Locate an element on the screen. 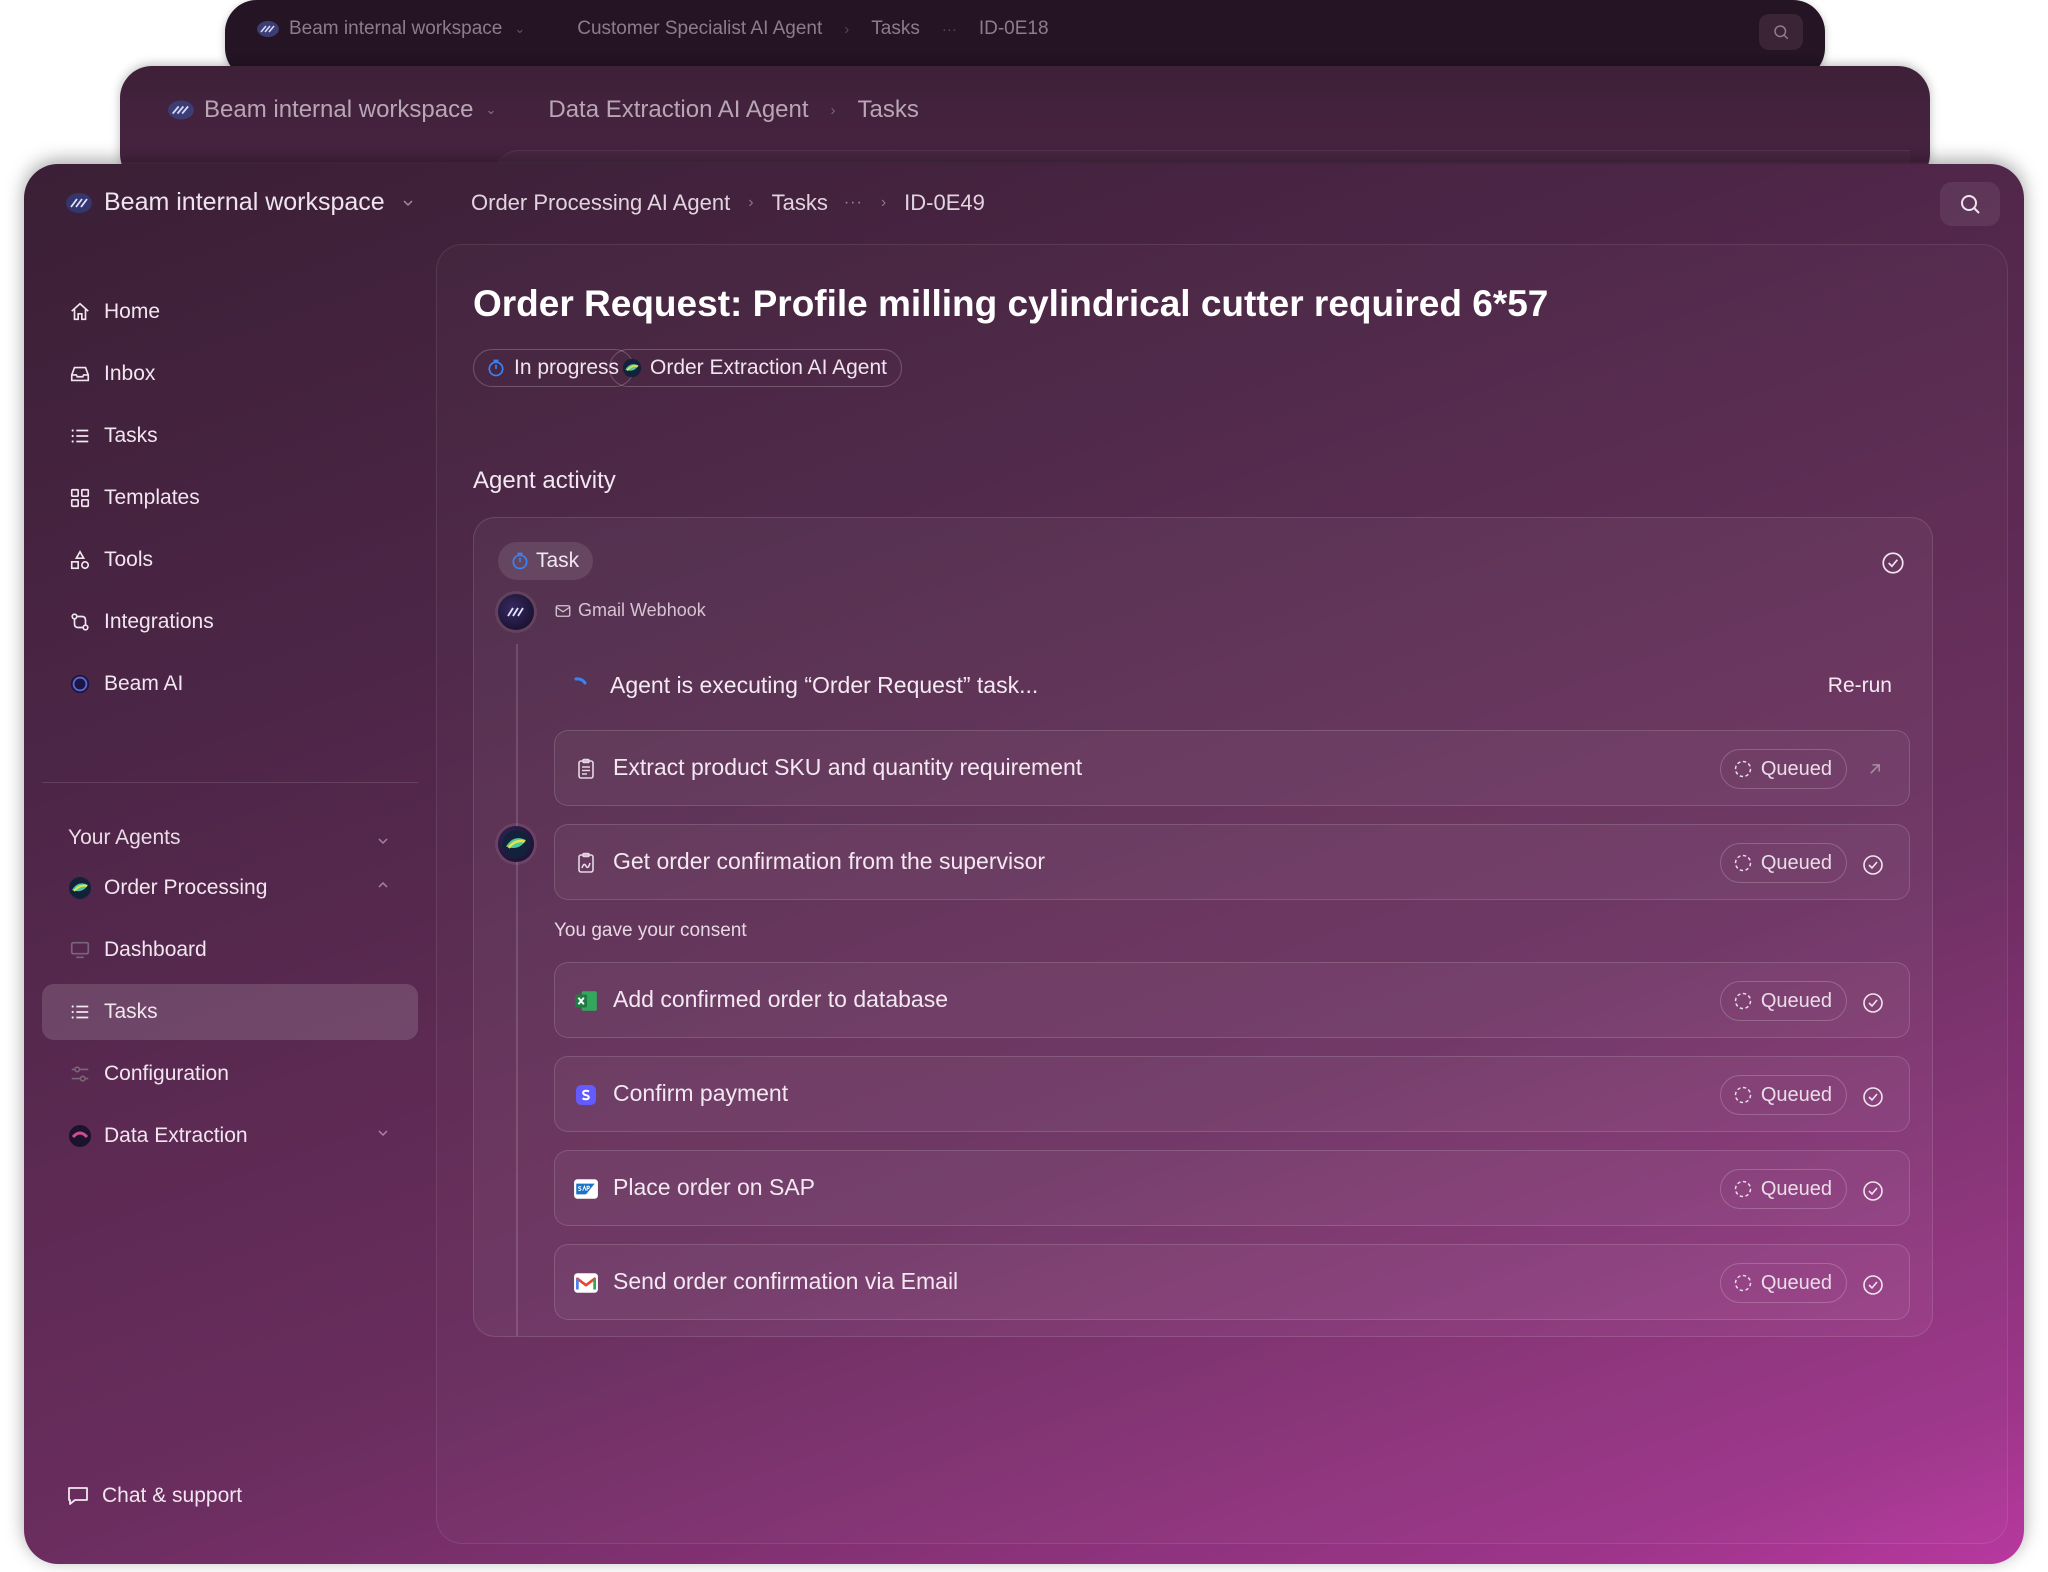 This screenshot has width=2048, height=1572. grid-icon is located at coordinates (80, 498).